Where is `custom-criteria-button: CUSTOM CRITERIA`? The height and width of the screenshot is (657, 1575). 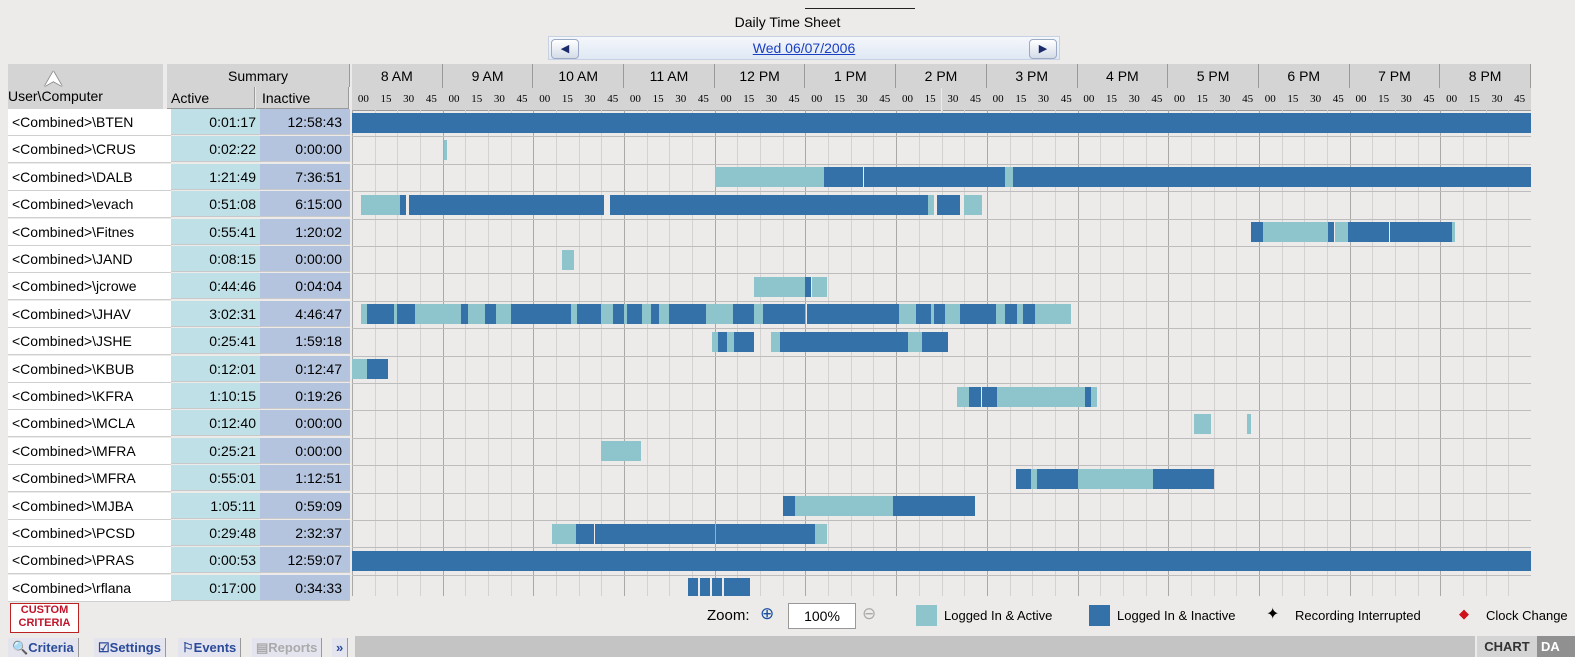 custom-criteria-button: CUSTOM CRITERIA is located at coordinates (44, 618).